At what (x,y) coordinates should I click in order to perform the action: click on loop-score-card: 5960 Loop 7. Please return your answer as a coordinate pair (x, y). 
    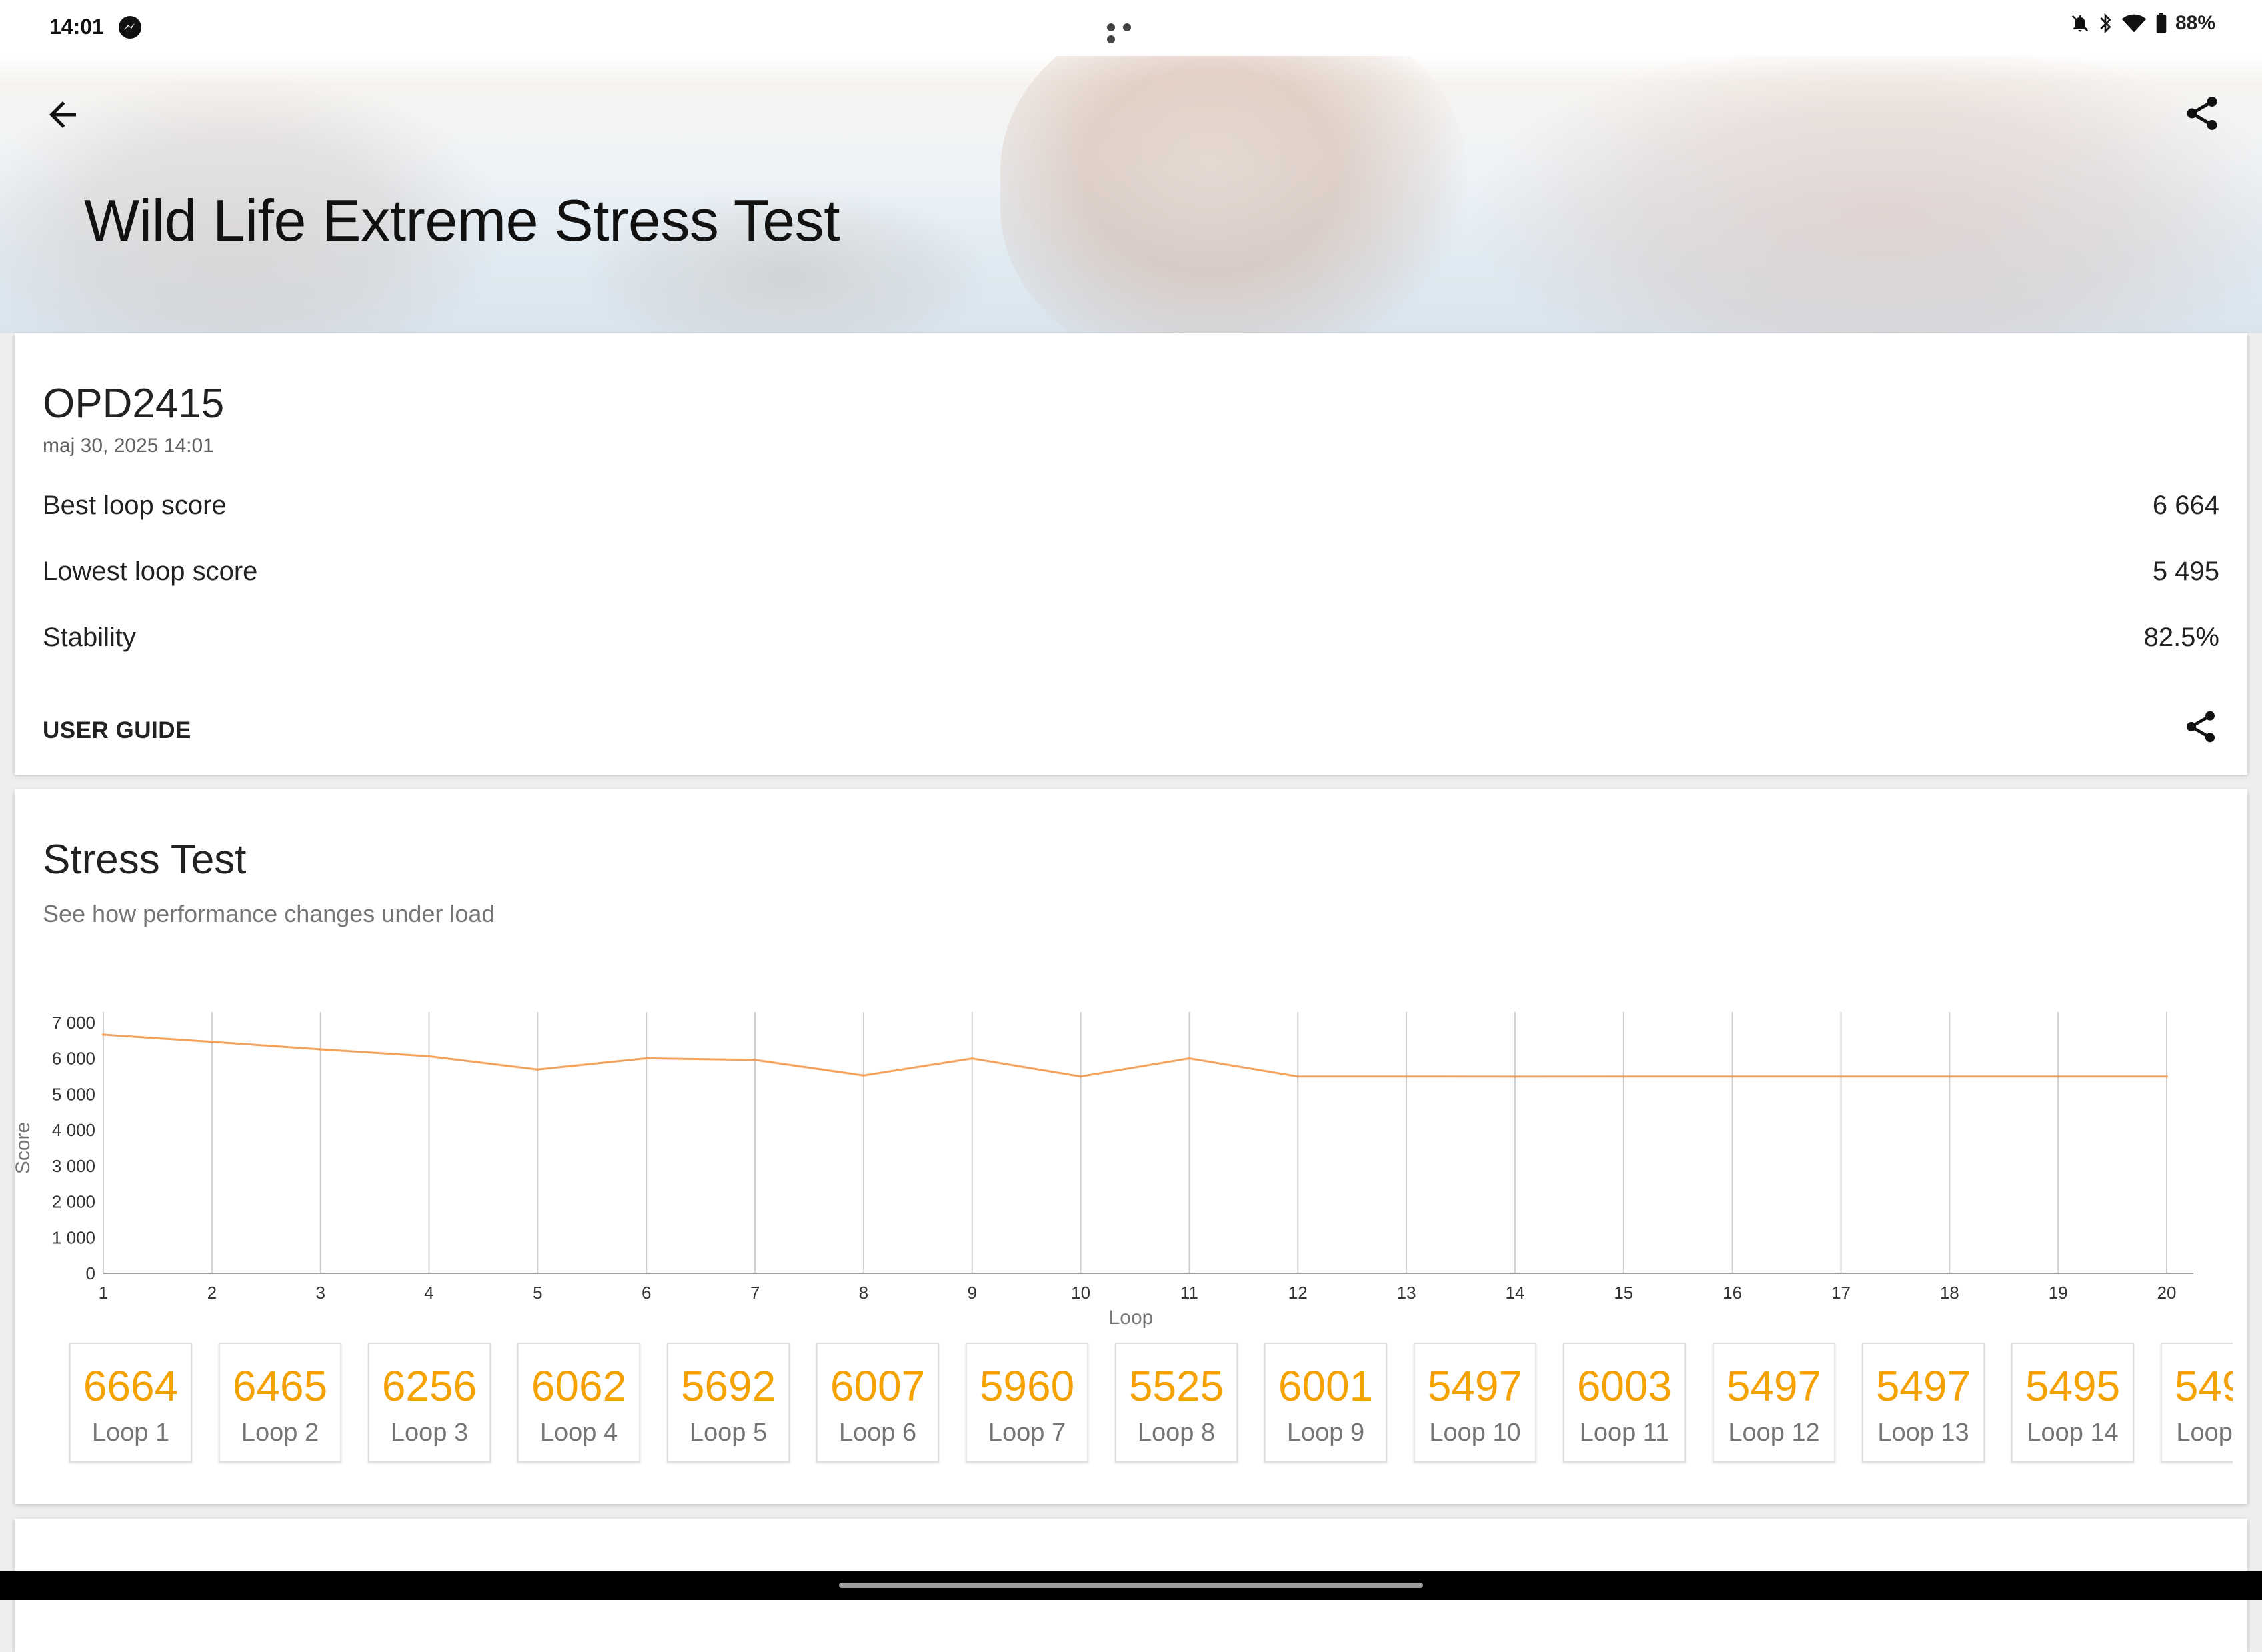
    Looking at the image, I should click on (1027, 1403).